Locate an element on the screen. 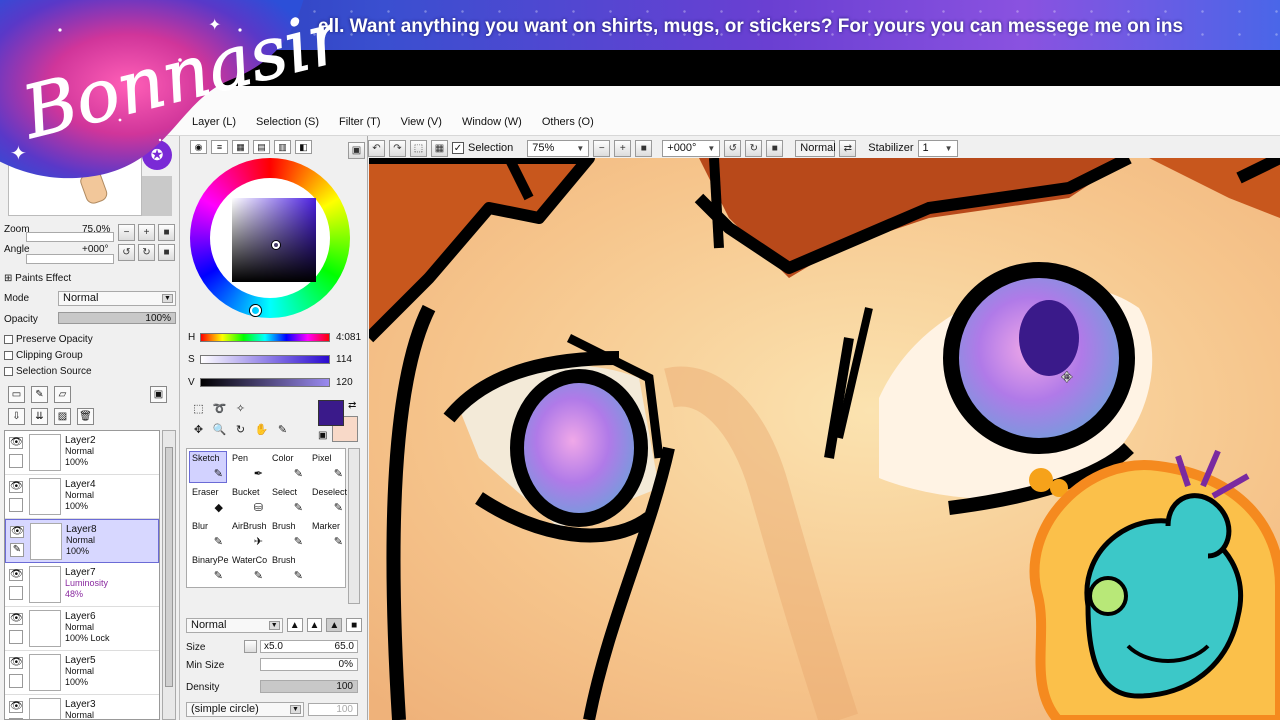 This screenshot has width=1280, height=720. navigator-preview is located at coordinates (75, 176).